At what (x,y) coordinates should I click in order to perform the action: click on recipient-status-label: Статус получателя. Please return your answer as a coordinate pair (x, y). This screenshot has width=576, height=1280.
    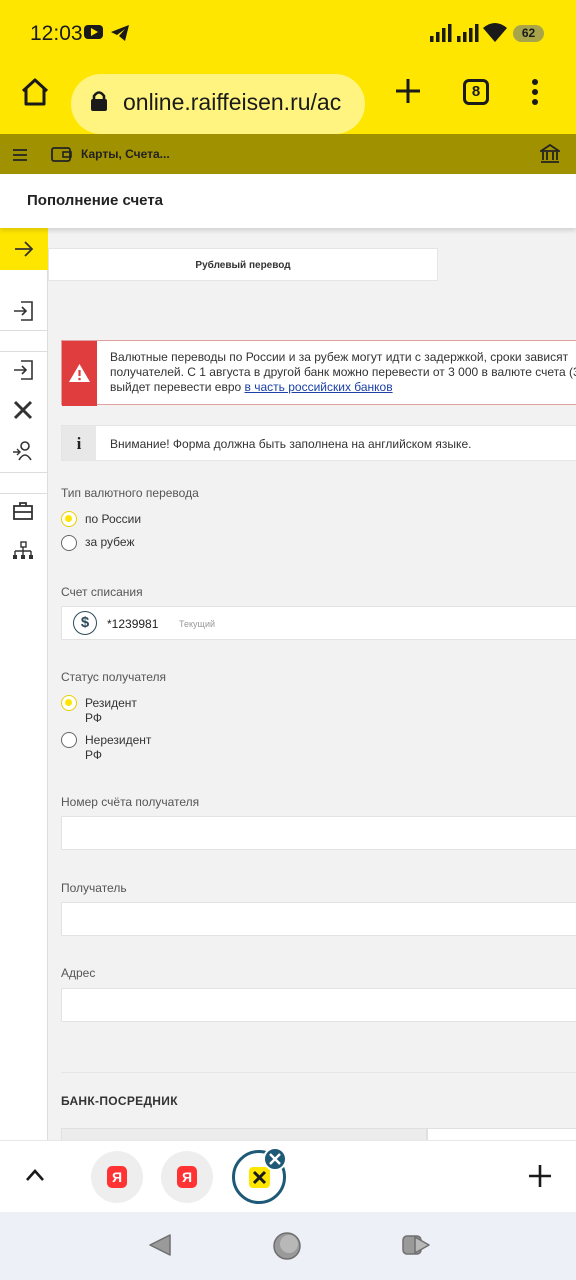
    Looking at the image, I should click on (113, 677).